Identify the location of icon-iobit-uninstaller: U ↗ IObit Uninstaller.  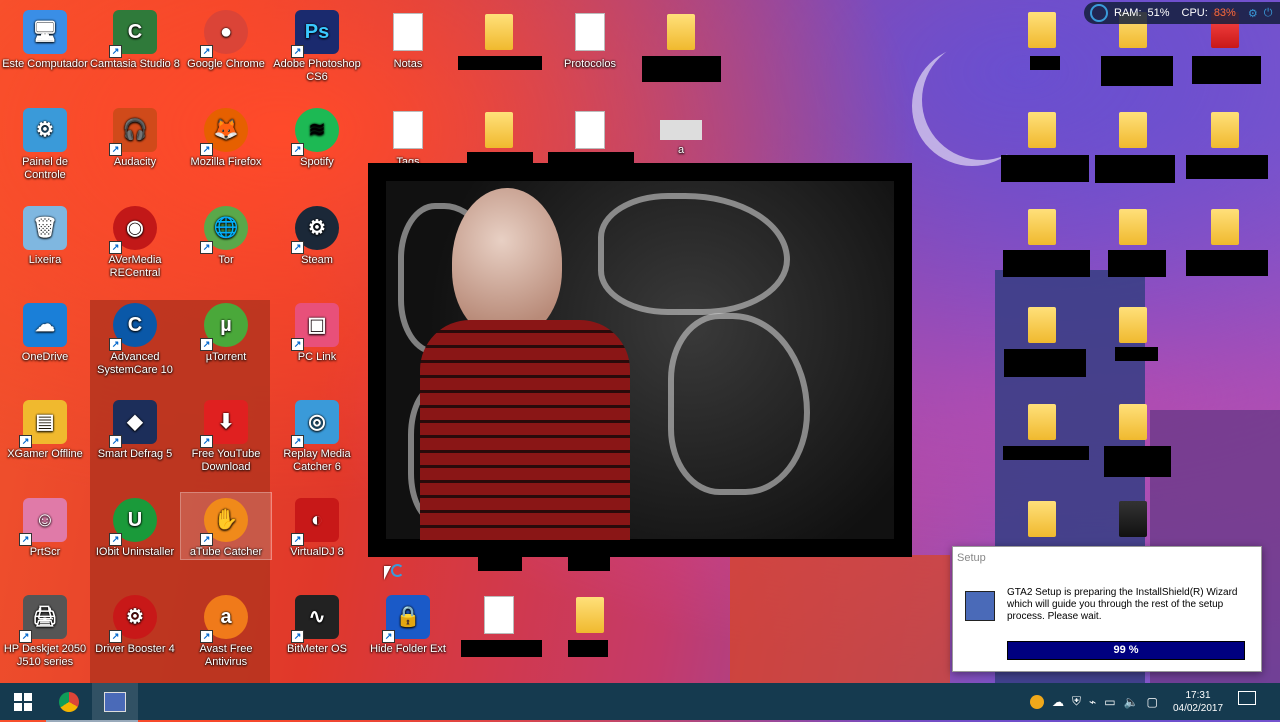
(135, 528).